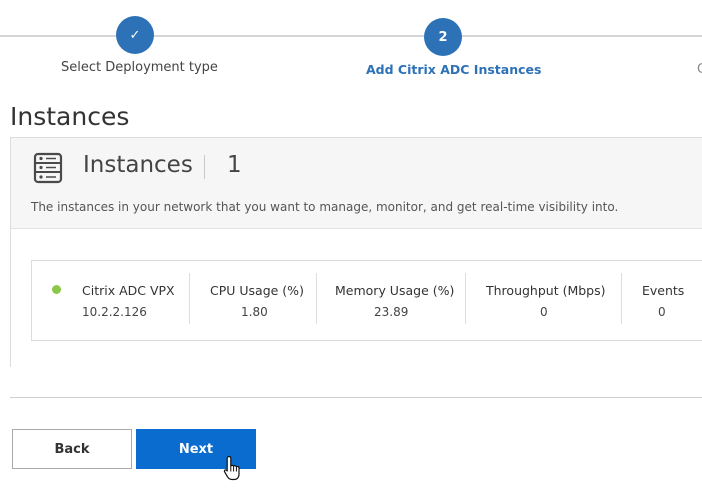 Image resolution: width=702 pixels, height=504 pixels. Describe the element at coordinates (582, 36) in the screenshot. I see `stepper-line-right` at that location.